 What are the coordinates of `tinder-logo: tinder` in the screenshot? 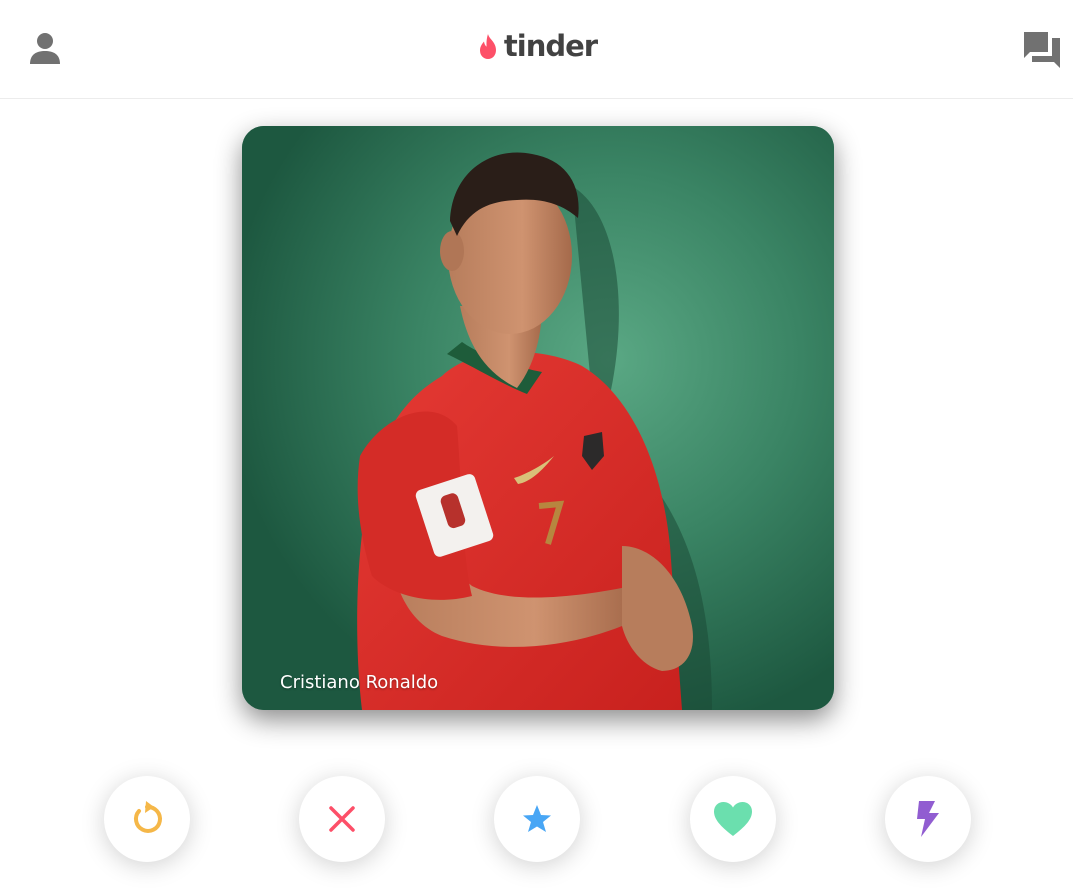 It's located at (536, 46).